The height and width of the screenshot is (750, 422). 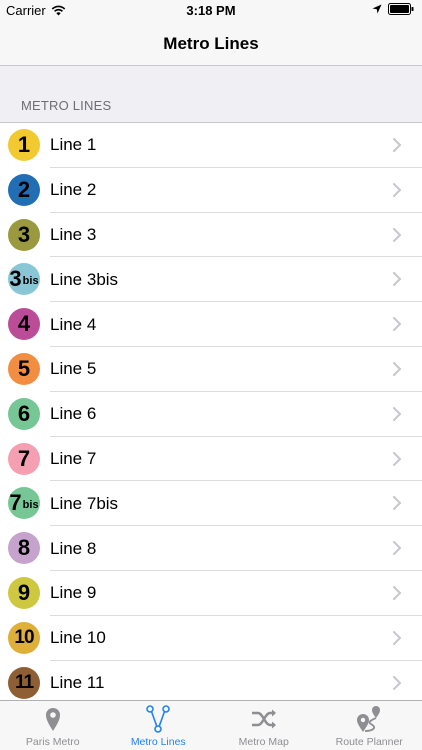 I want to click on tab-label: Paris Metro, so click(x=52, y=742).